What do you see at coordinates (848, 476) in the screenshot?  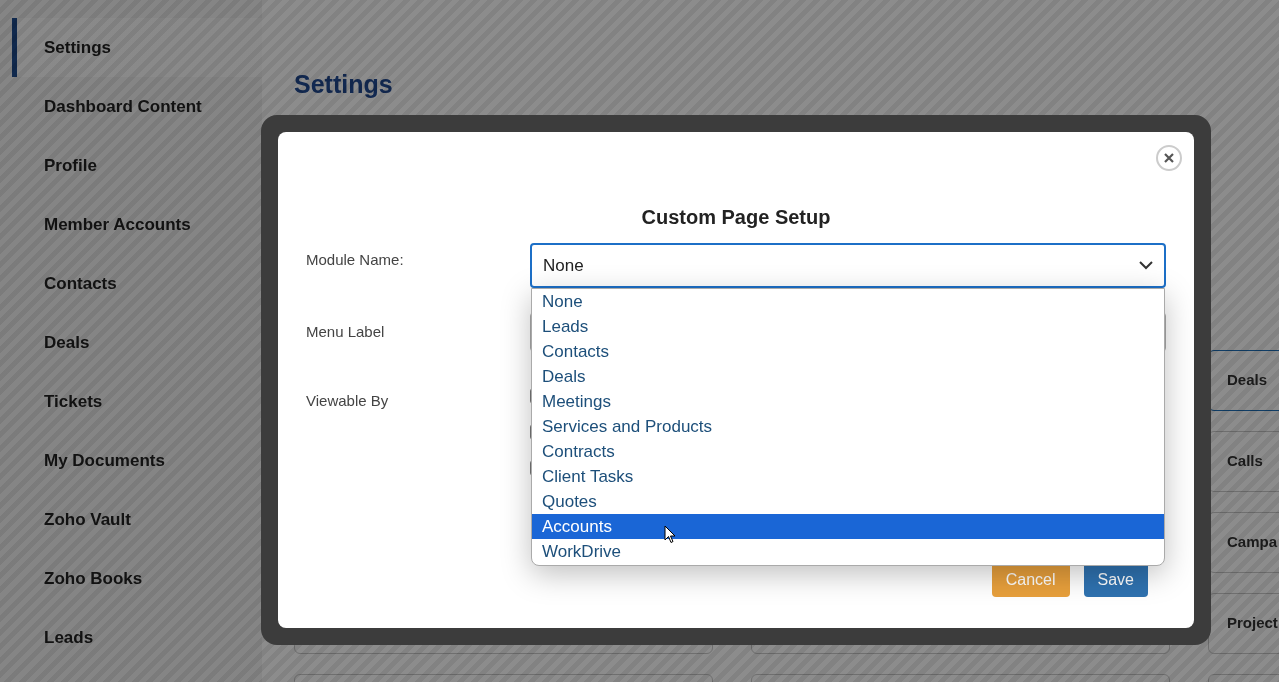 I see `dropdown-option: Client Tasks` at bounding box center [848, 476].